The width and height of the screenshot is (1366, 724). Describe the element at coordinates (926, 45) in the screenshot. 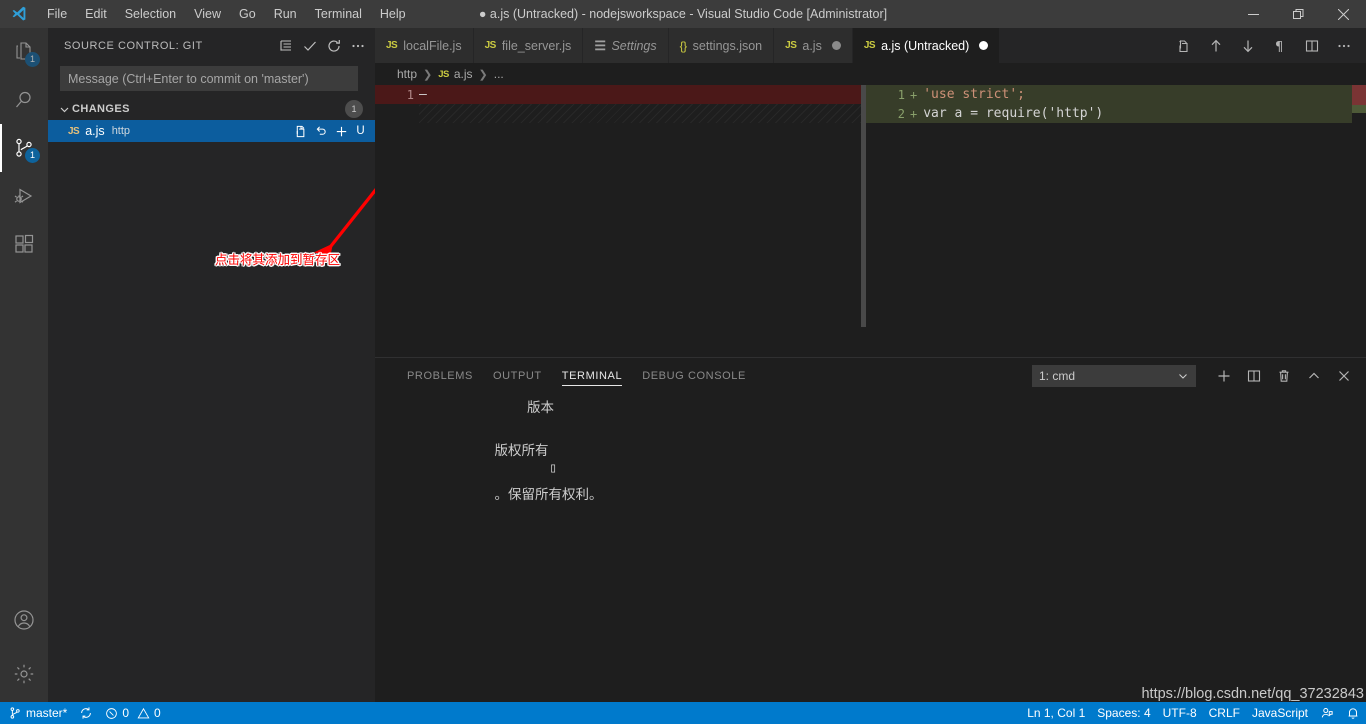

I see `tab-a-js-untracked: JS a.js (Untracked)` at that location.